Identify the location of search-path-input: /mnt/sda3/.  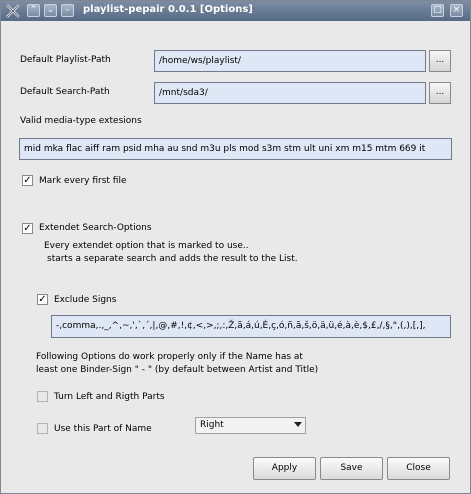
(290, 93).